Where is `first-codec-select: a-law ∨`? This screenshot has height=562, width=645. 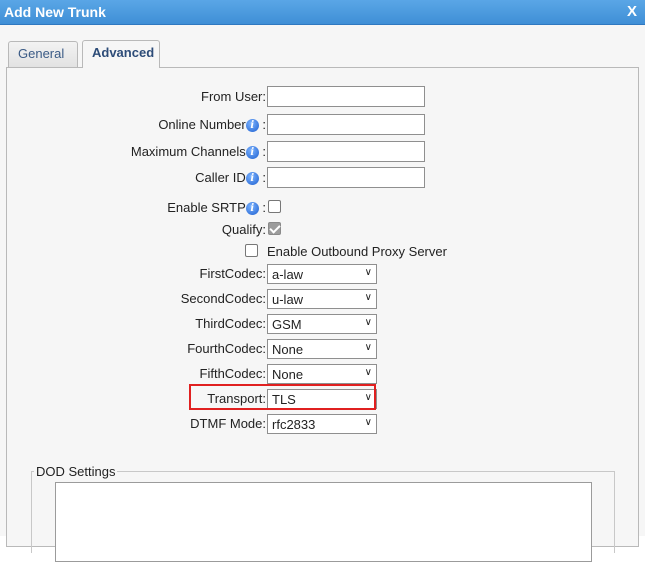
first-codec-select: a-law ∨ is located at coordinates (322, 274).